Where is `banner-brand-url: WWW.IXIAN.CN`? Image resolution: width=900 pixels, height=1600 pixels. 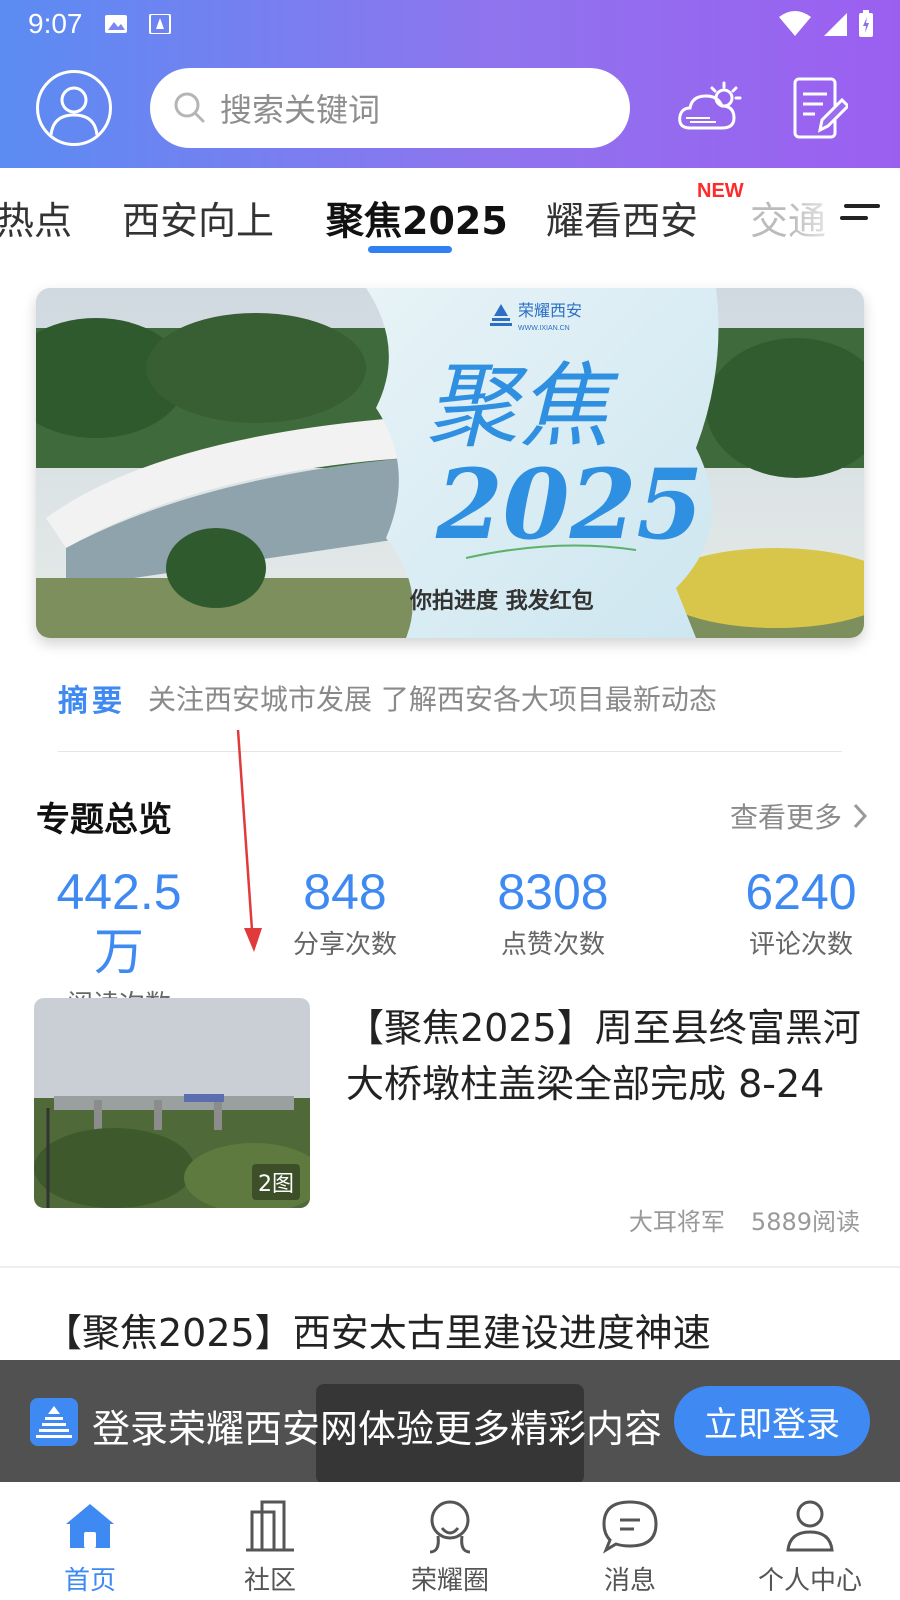 banner-brand-url: WWW.IXIAN.CN is located at coordinates (544, 328).